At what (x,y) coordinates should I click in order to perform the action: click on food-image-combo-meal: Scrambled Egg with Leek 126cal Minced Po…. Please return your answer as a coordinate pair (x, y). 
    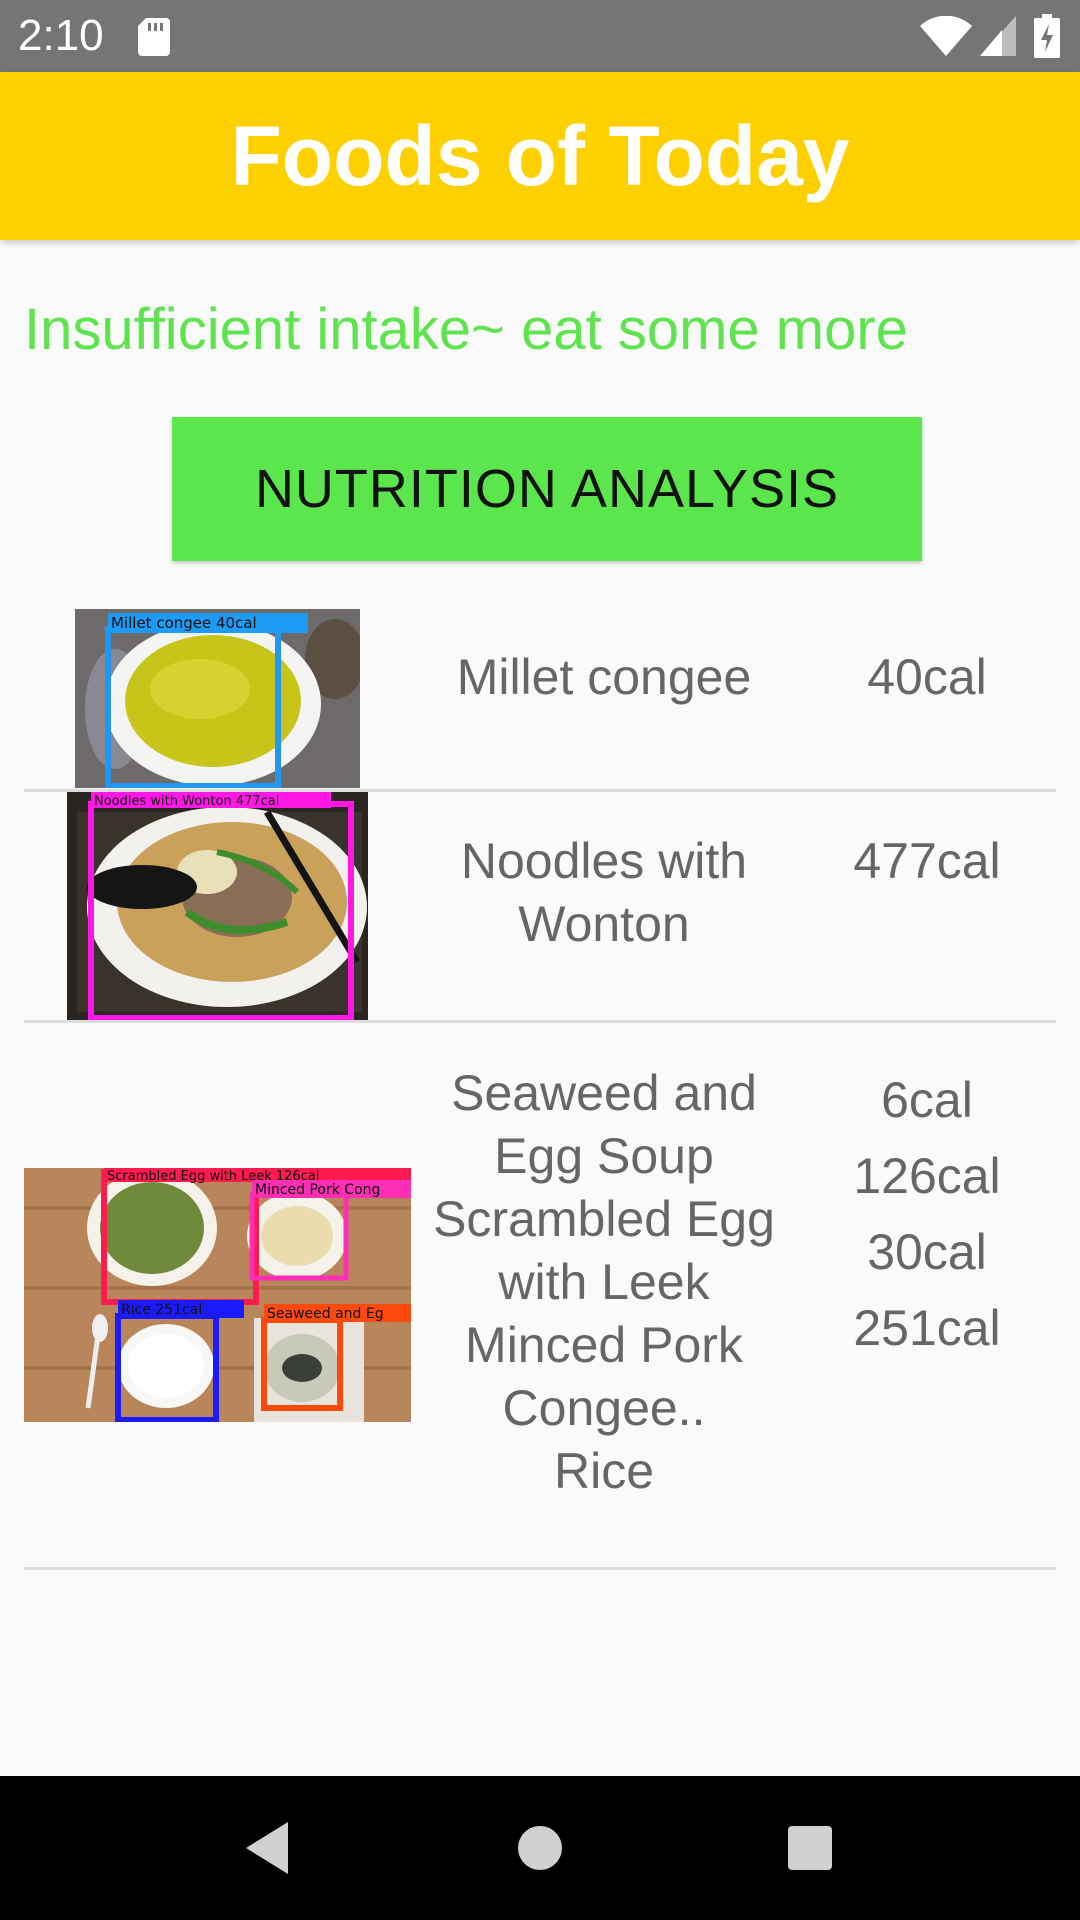
    Looking at the image, I should click on (217, 1295).